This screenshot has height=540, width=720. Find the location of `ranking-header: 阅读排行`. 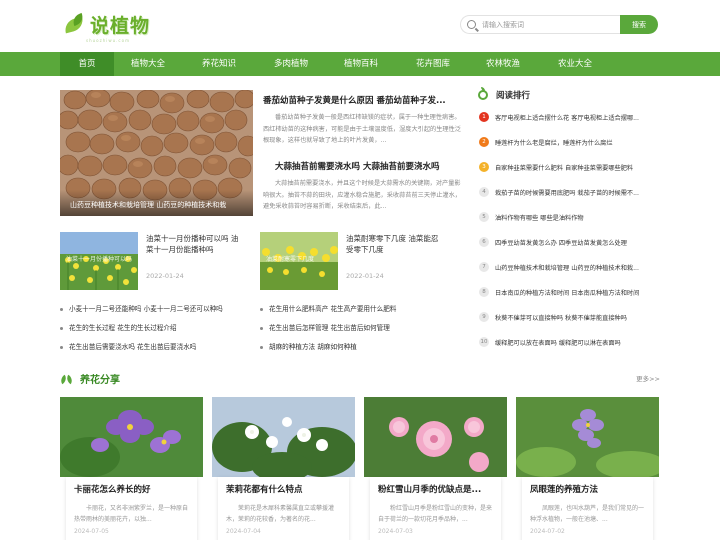

ranking-header: 阅读排行 is located at coordinates (504, 94).